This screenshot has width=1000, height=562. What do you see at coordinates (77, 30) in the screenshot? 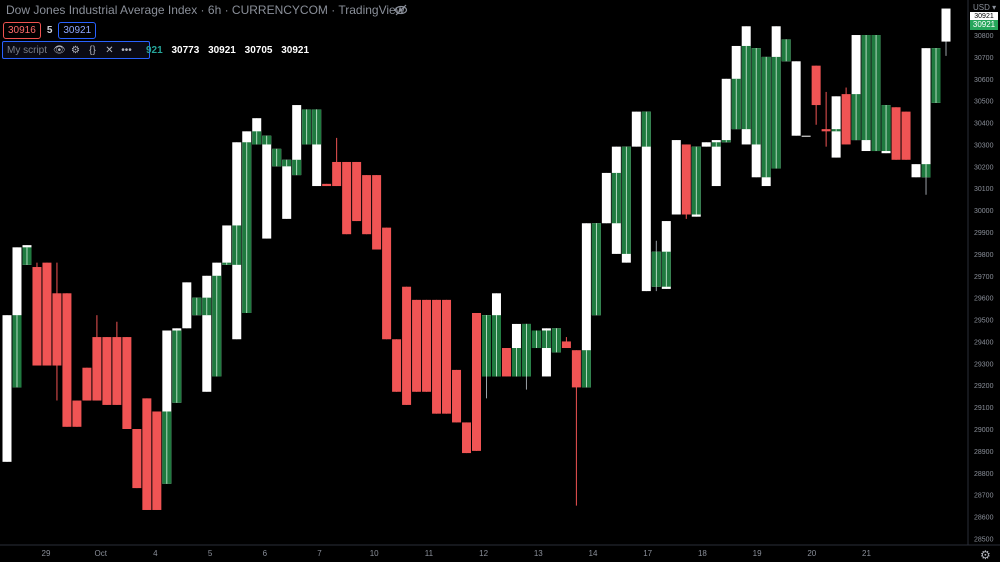
I see `buy-price-button: 30921` at bounding box center [77, 30].